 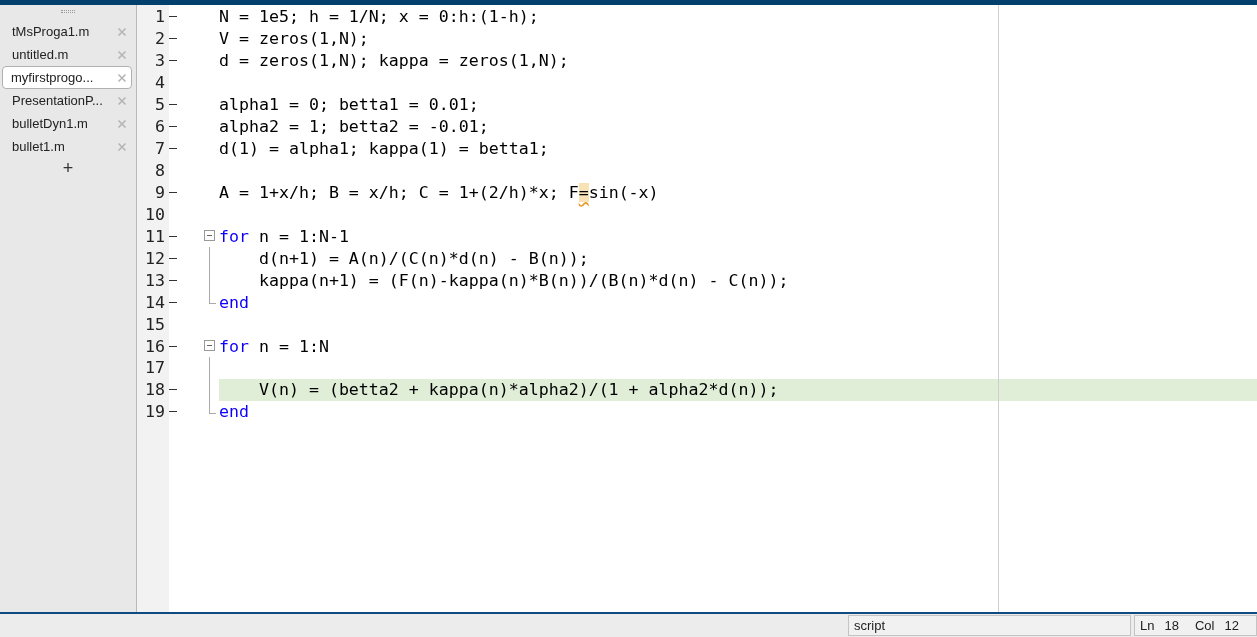 I want to click on line-number: 13, so click(x=154, y=280).